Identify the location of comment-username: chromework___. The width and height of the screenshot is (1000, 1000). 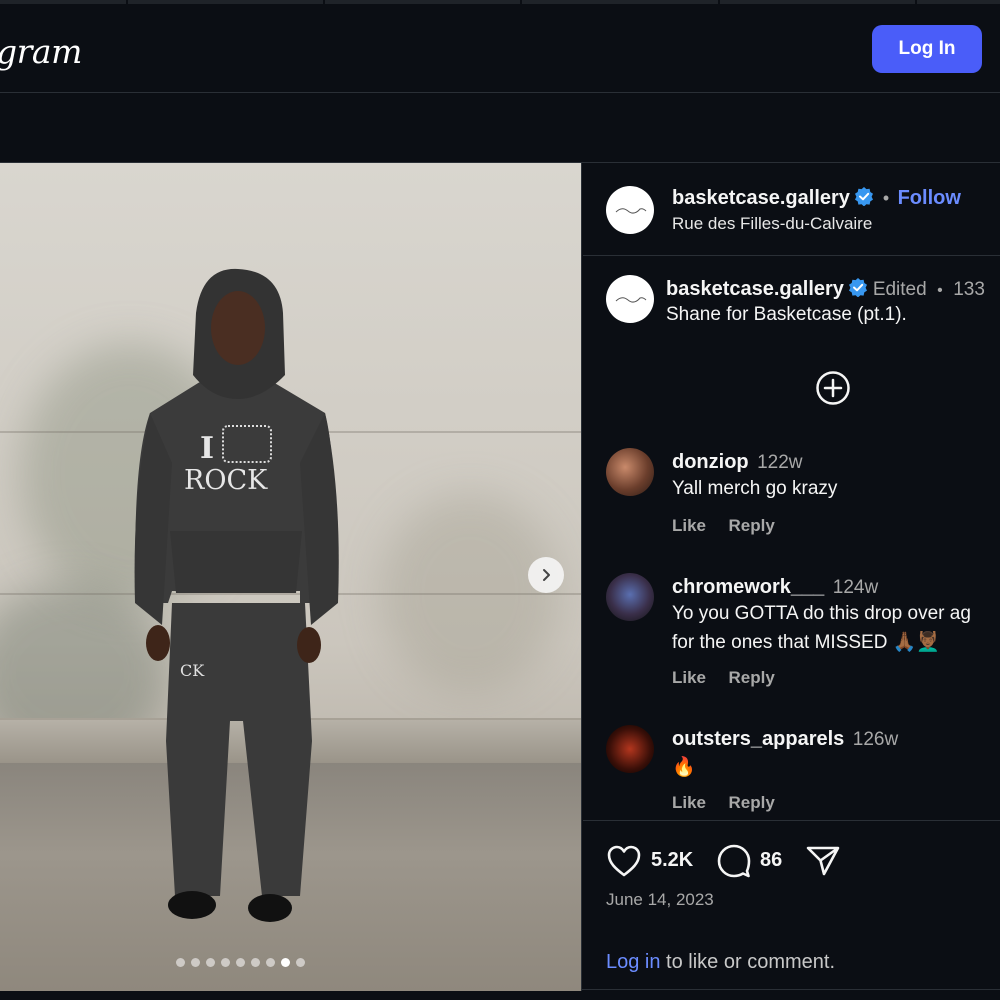
(748, 587).